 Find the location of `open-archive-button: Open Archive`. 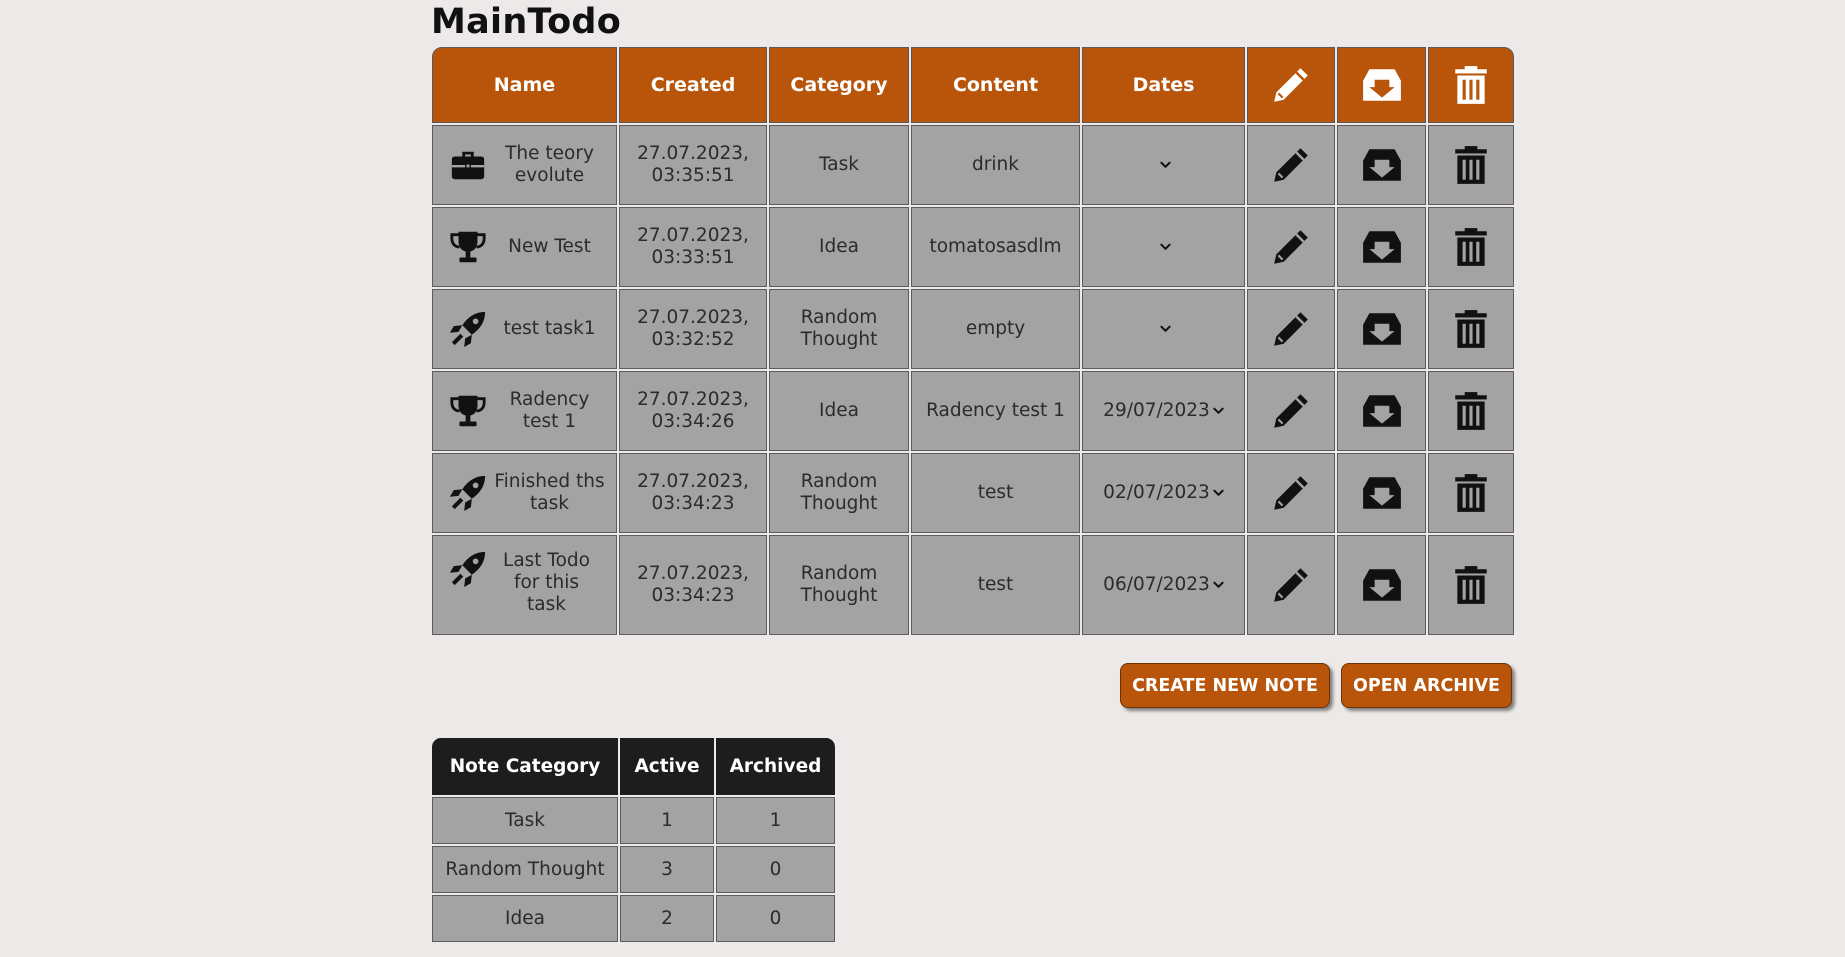

open-archive-button: Open Archive is located at coordinates (1426, 685).